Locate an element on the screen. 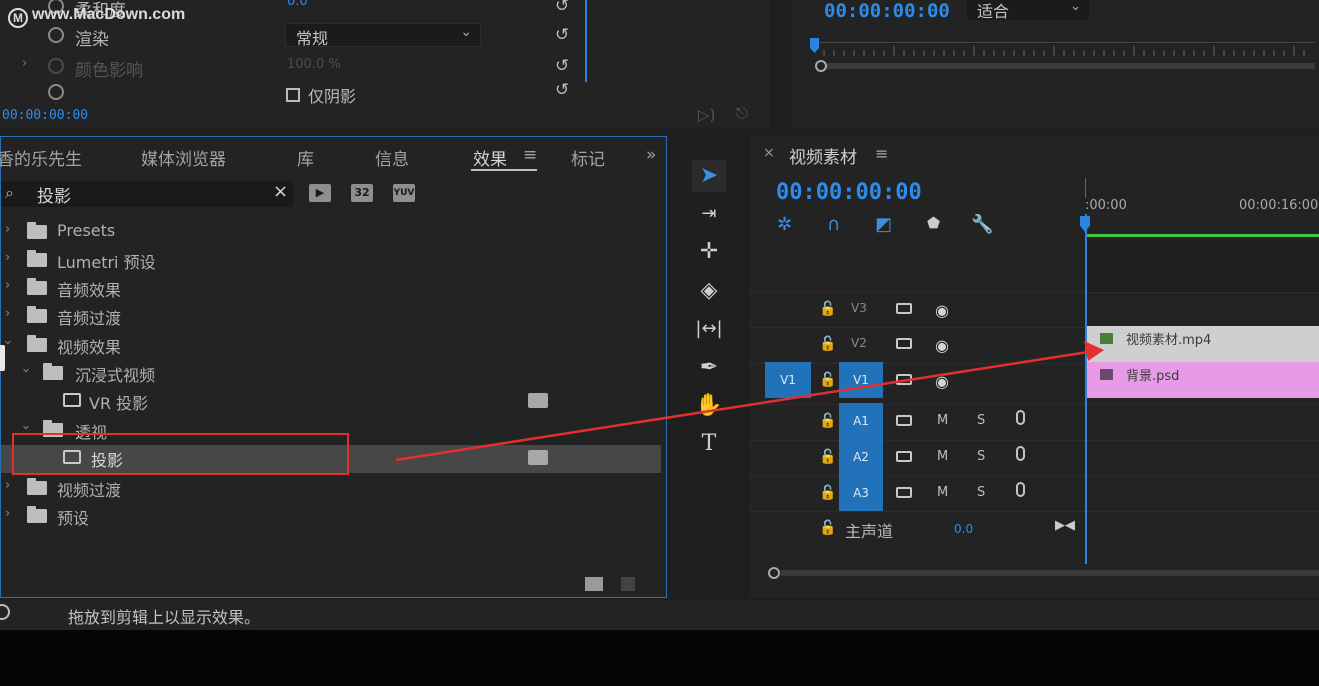 This screenshot has height=686, width=1319. play-audio-icon: ▷) is located at coordinates (706, 115).